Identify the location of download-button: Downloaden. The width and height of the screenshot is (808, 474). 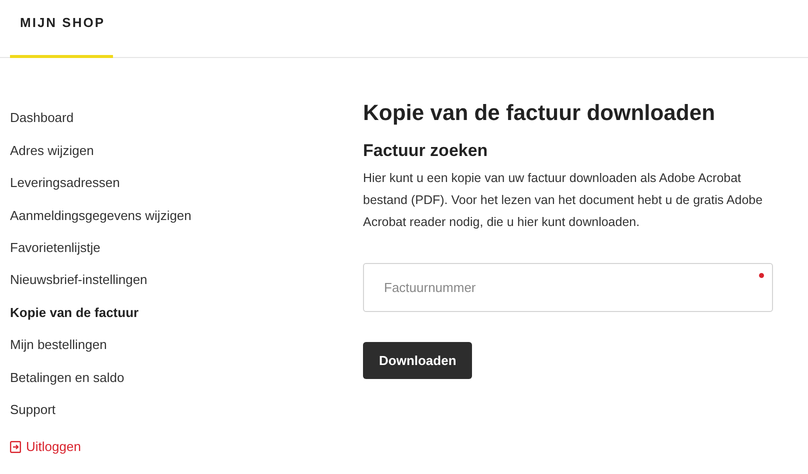
(417, 360).